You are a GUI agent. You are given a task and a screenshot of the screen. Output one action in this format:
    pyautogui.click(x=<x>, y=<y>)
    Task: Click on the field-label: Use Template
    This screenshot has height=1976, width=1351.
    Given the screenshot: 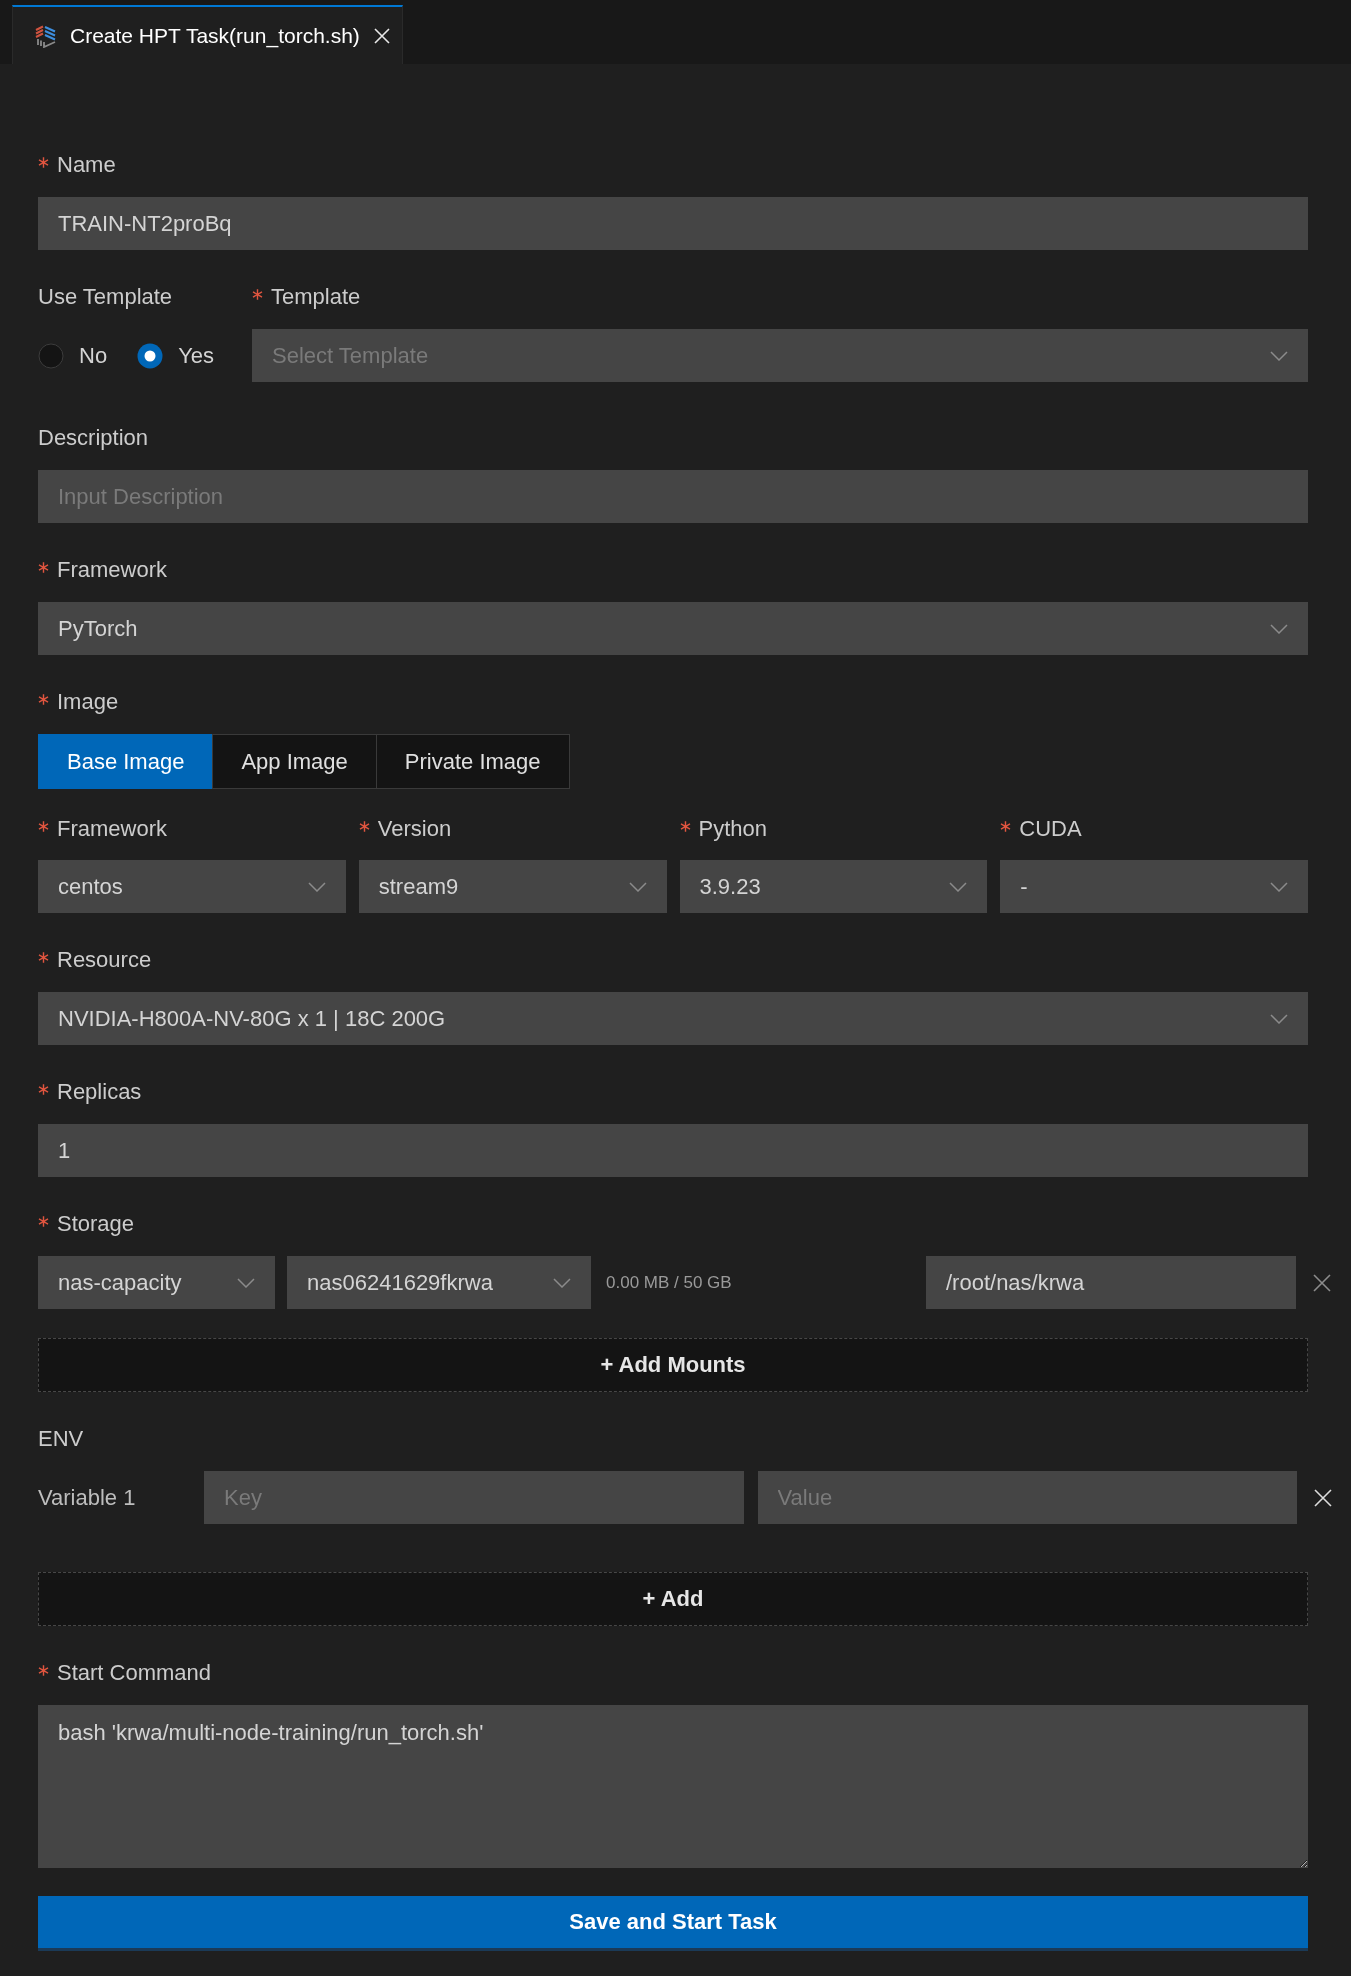 What is the action you would take?
    pyautogui.click(x=105, y=297)
    